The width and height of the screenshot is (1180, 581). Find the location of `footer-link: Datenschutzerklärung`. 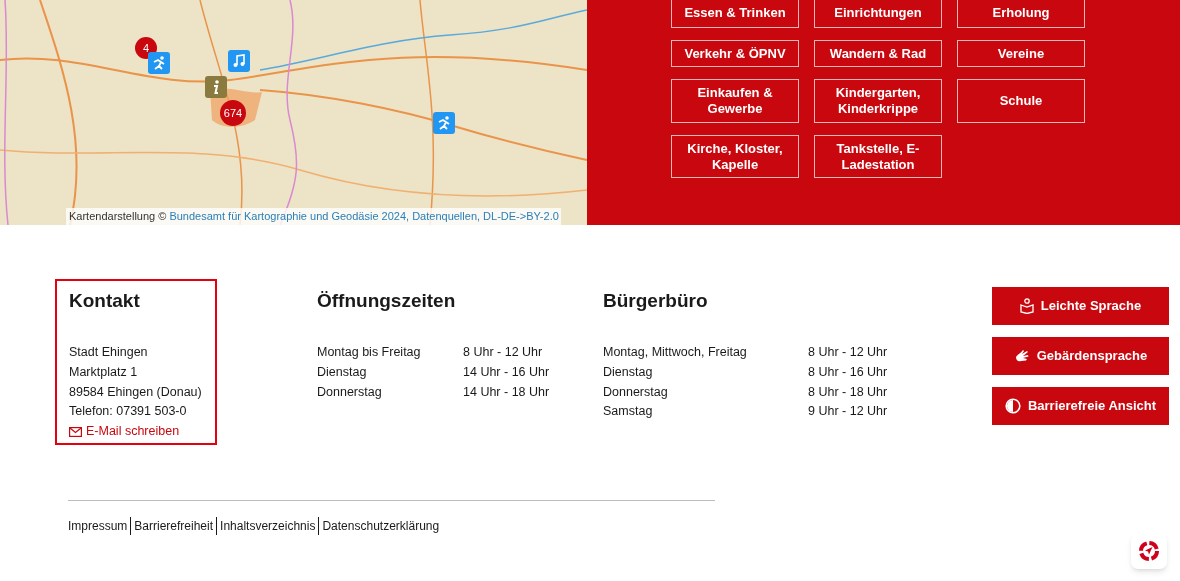

footer-link: Datenschutzerklärung is located at coordinates (379, 526).